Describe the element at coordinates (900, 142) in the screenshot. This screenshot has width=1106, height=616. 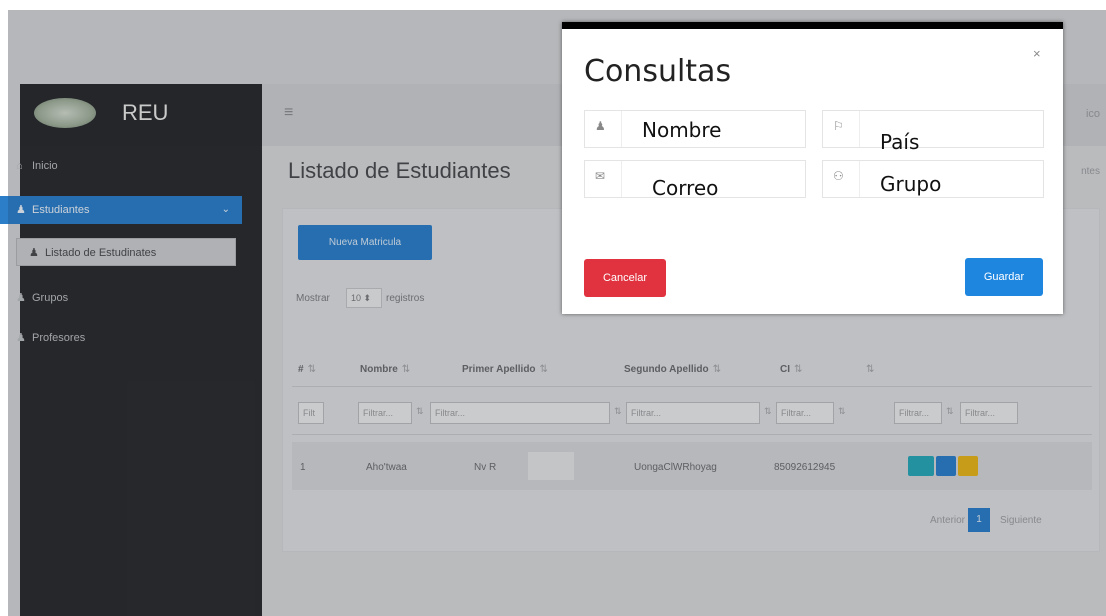
I see `pais-label: País` at that location.